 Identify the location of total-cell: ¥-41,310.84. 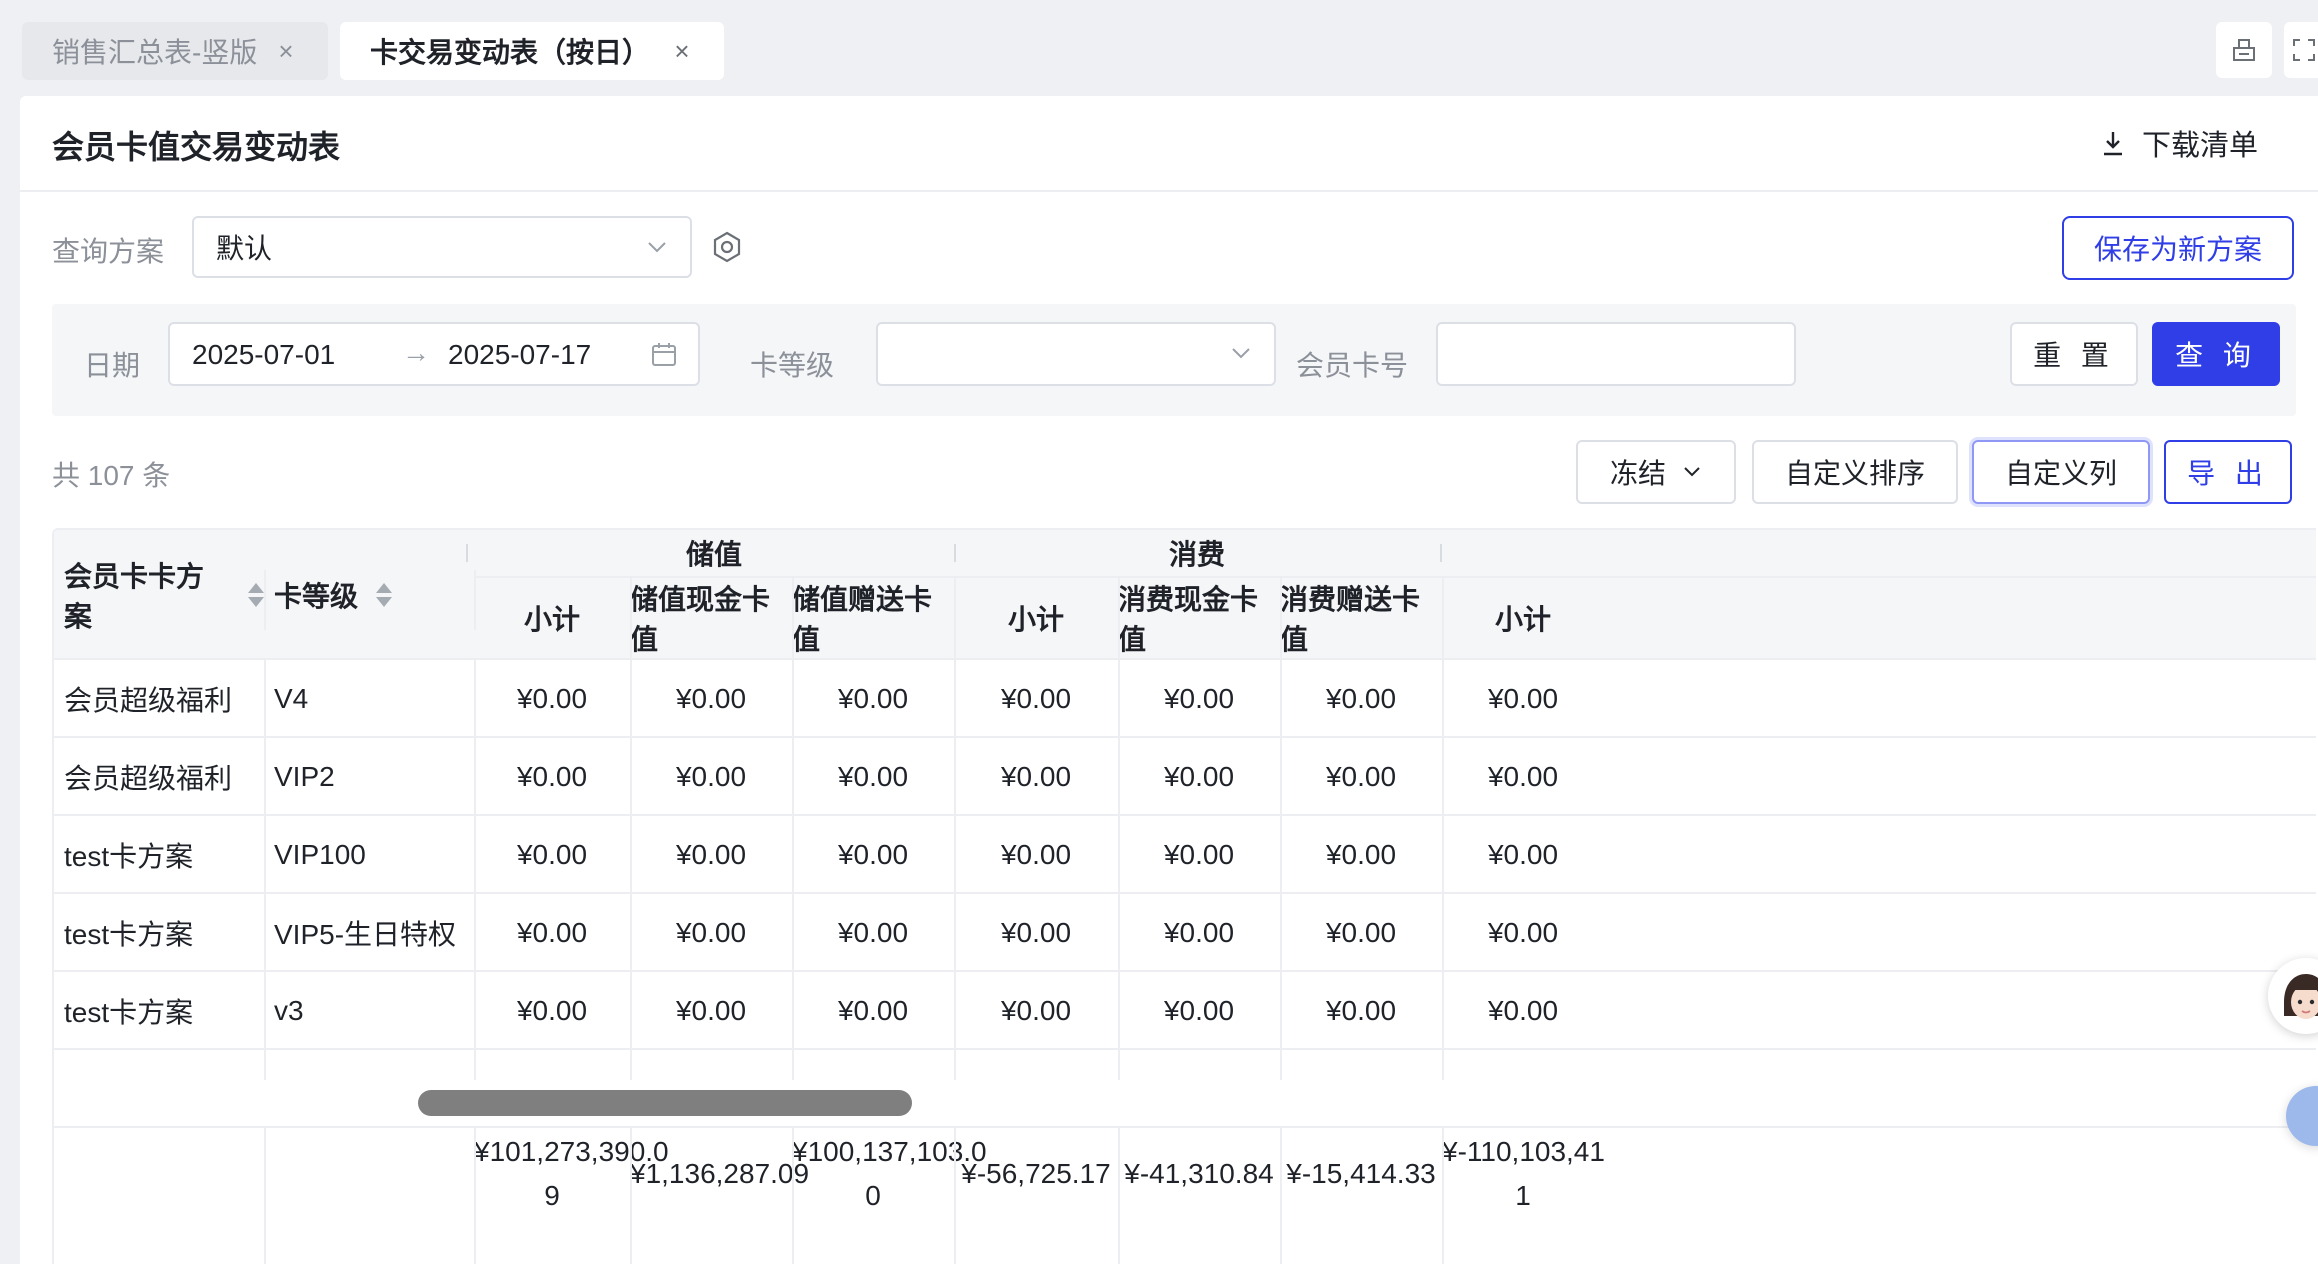
(1199, 1174).